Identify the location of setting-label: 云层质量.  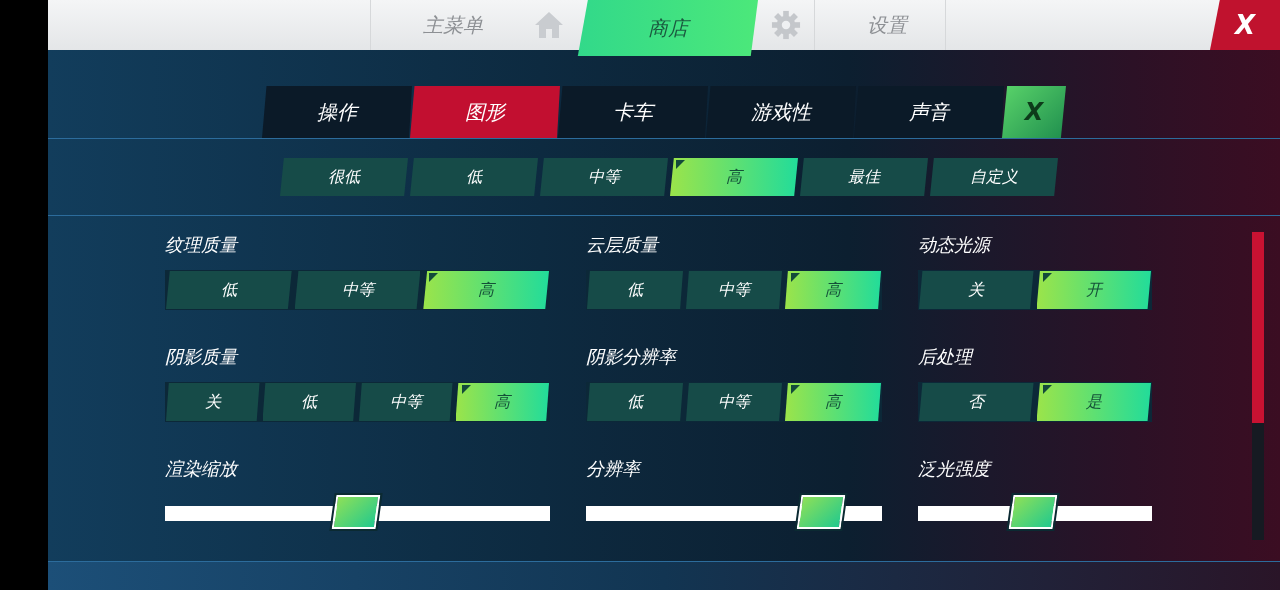
(623, 245).